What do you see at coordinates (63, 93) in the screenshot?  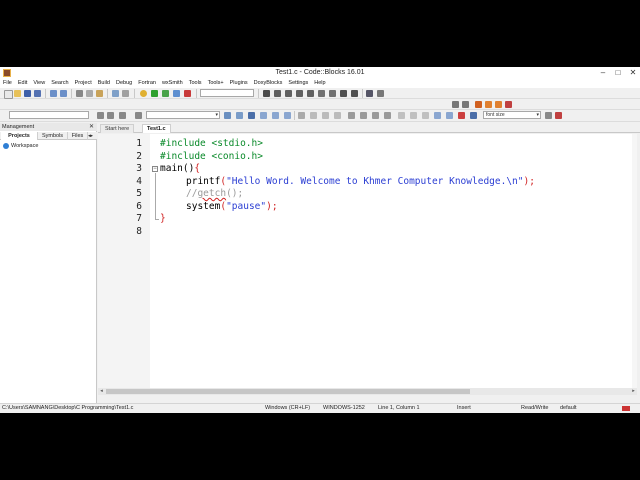 I see `redo-icon` at bounding box center [63, 93].